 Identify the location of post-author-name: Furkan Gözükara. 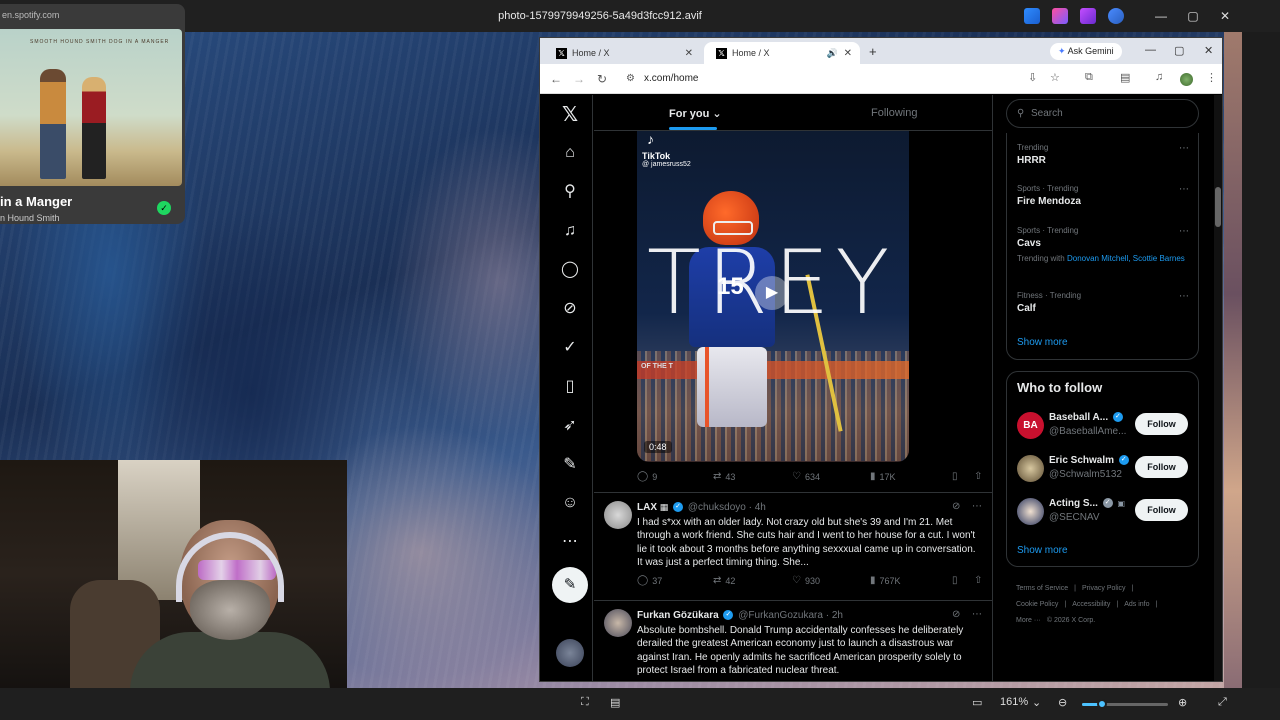
(678, 615).